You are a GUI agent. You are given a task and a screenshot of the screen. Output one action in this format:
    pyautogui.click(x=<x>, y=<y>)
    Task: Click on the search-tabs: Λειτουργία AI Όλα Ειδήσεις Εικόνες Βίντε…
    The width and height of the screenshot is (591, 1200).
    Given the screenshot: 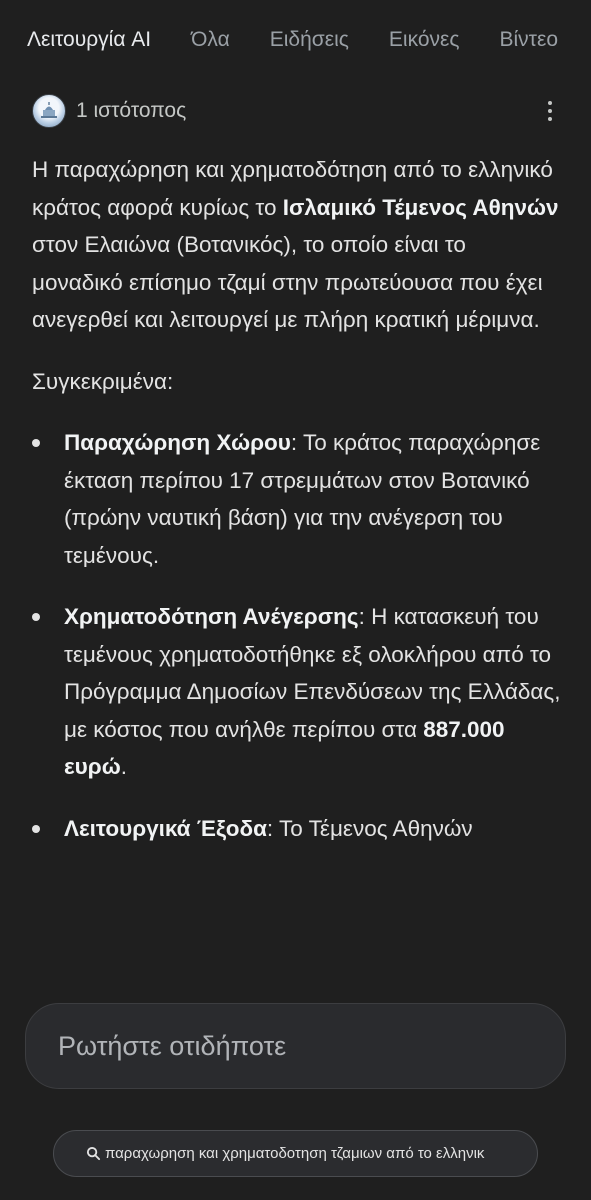 What is the action you would take?
    pyautogui.click(x=295, y=40)
    